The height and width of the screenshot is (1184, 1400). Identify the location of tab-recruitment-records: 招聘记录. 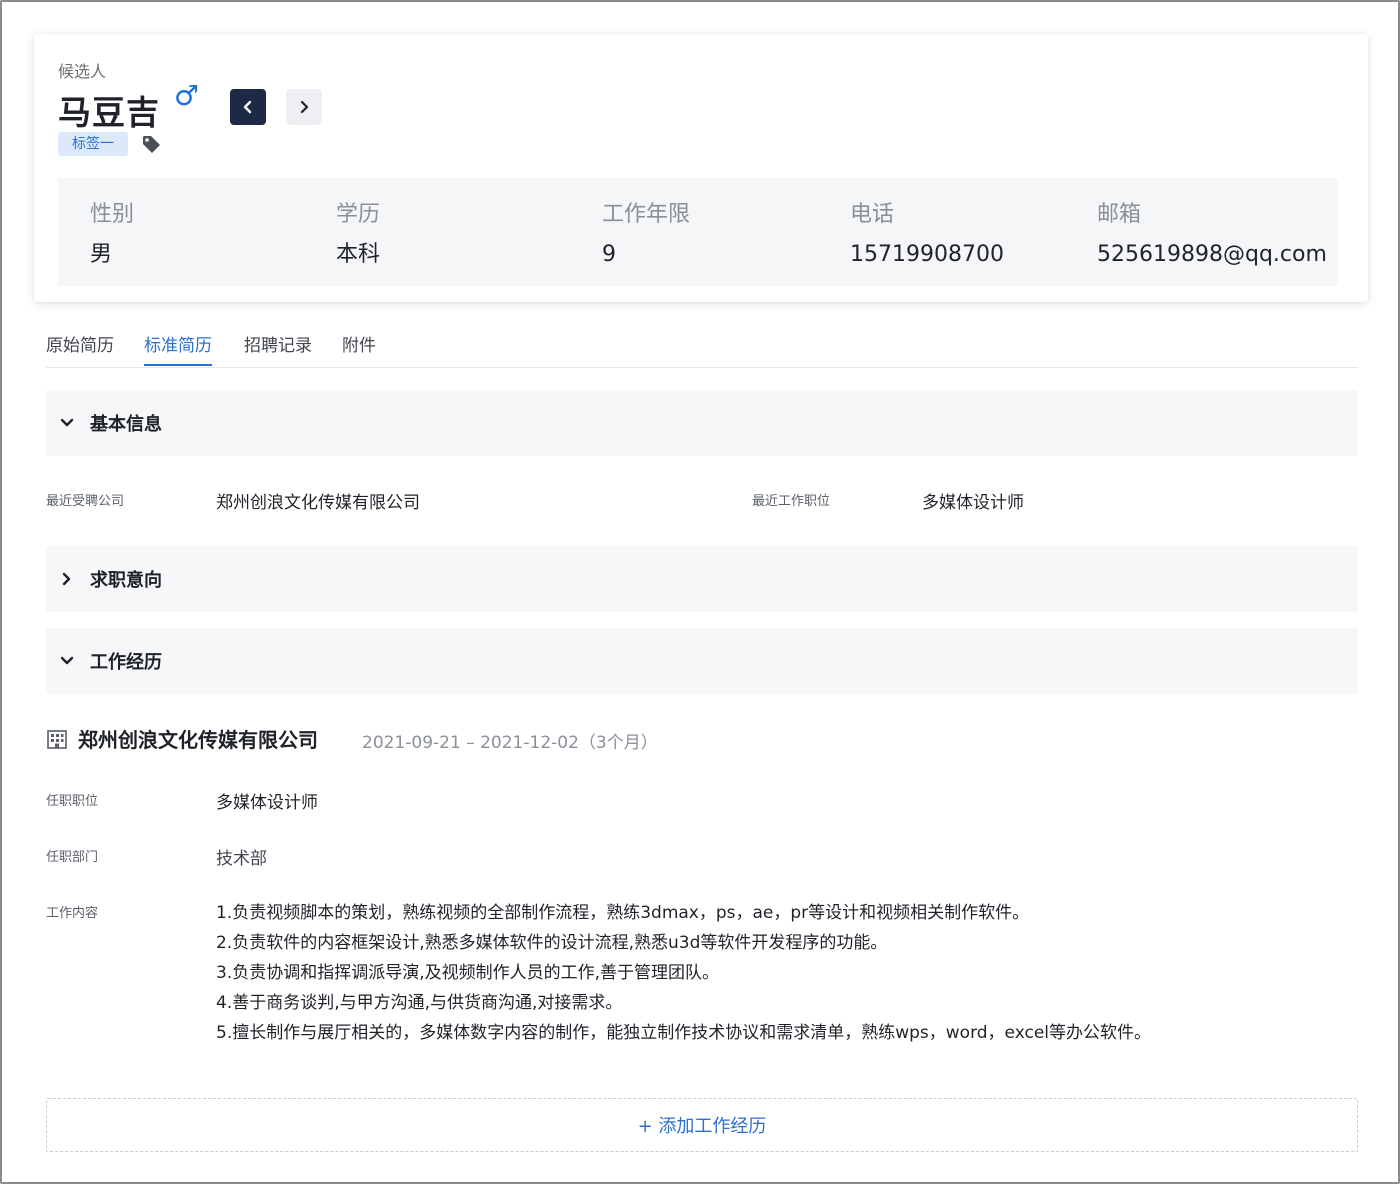
(278, 350).